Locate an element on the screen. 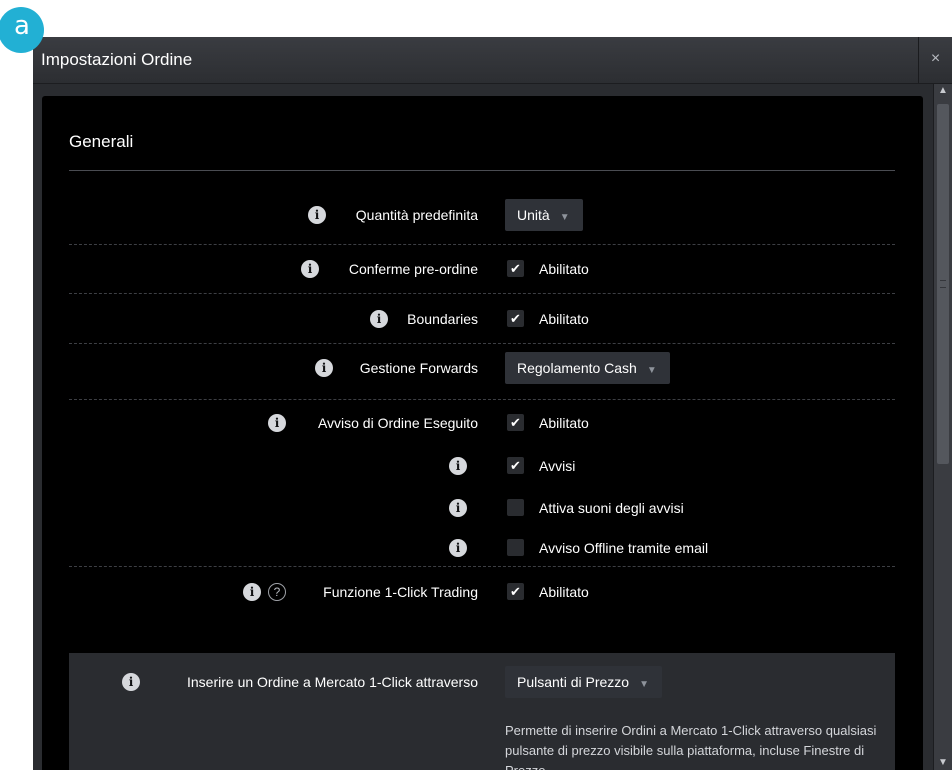 The height and width of the screenshot is (770, 952). conferme-checkbox: ✔ is located at coordinates (515, 268).